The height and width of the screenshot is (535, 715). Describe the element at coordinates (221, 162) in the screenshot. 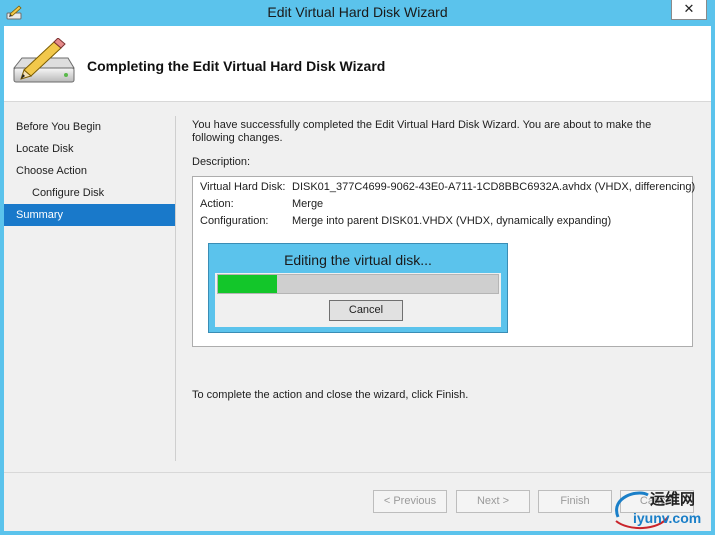

I see `description-label: Description:` at that location.